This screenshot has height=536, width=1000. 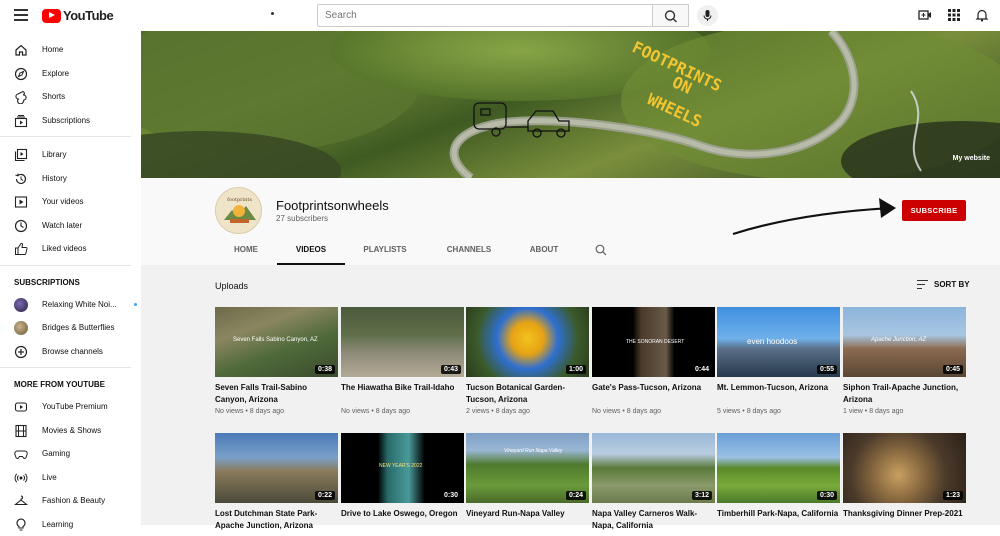 What do you see at coordinates (707, 15) in the screenshot?
I see `voice-search-button` at bounding box center [707, 15].